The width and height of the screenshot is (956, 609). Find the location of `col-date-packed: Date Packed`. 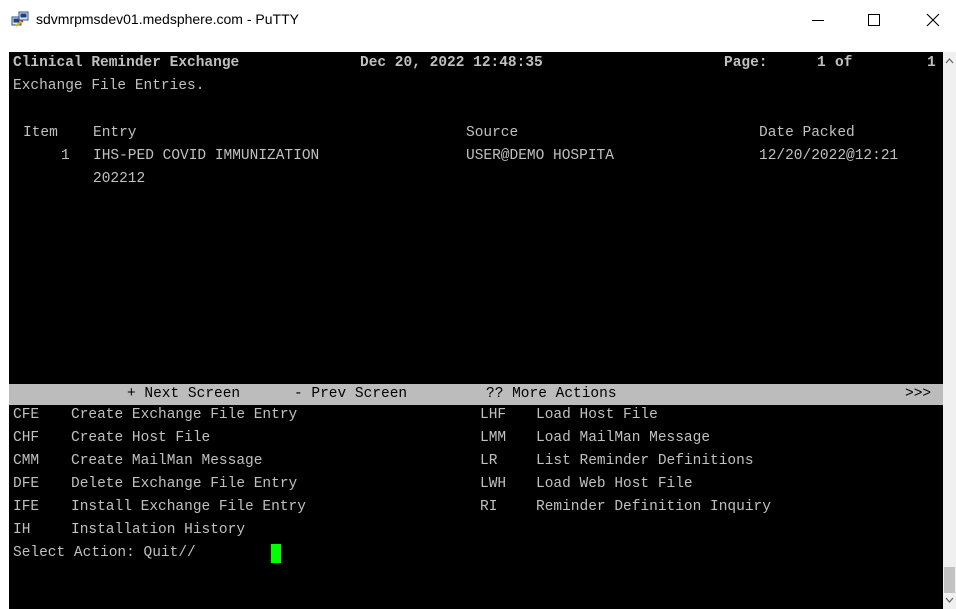

col-date-packed: Date Packed is located at coordinates (807, 133).